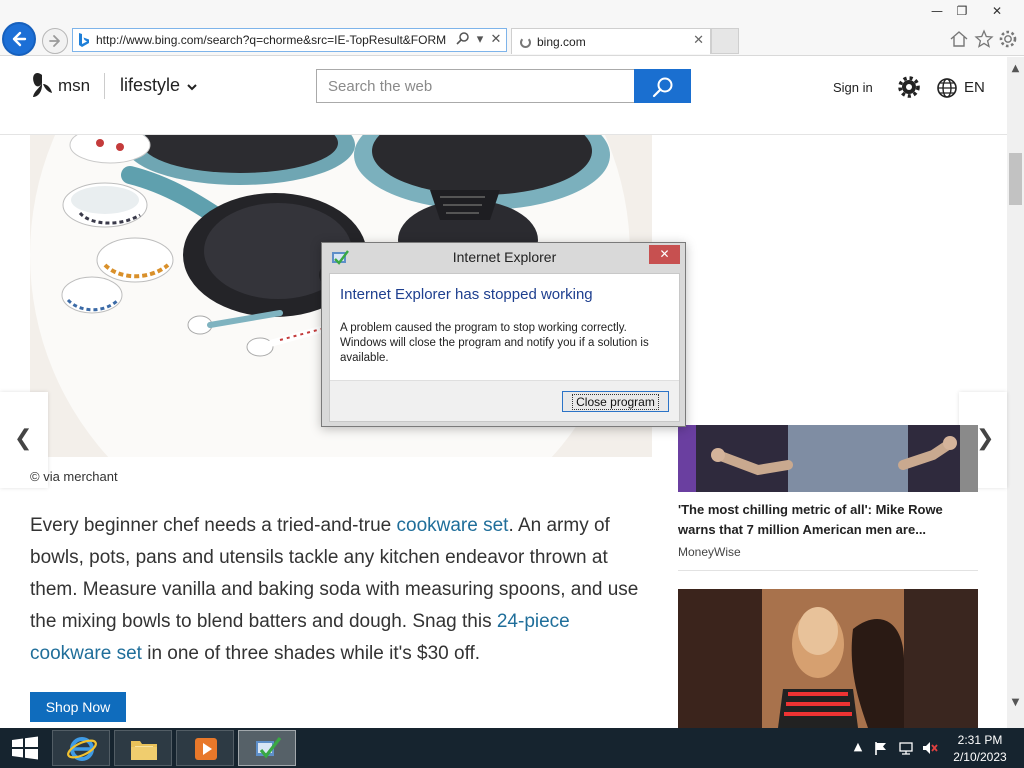  Describe the element at coordinates (881, 748) in the screenshot. I see `action-center-flag-icon` at that location.